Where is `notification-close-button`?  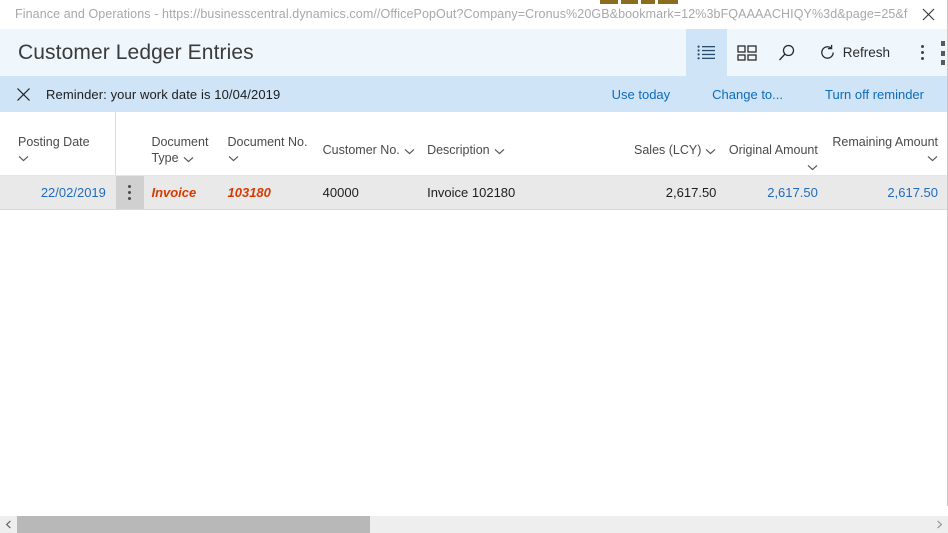
notification-close-button is located at coordinates (23, 94).